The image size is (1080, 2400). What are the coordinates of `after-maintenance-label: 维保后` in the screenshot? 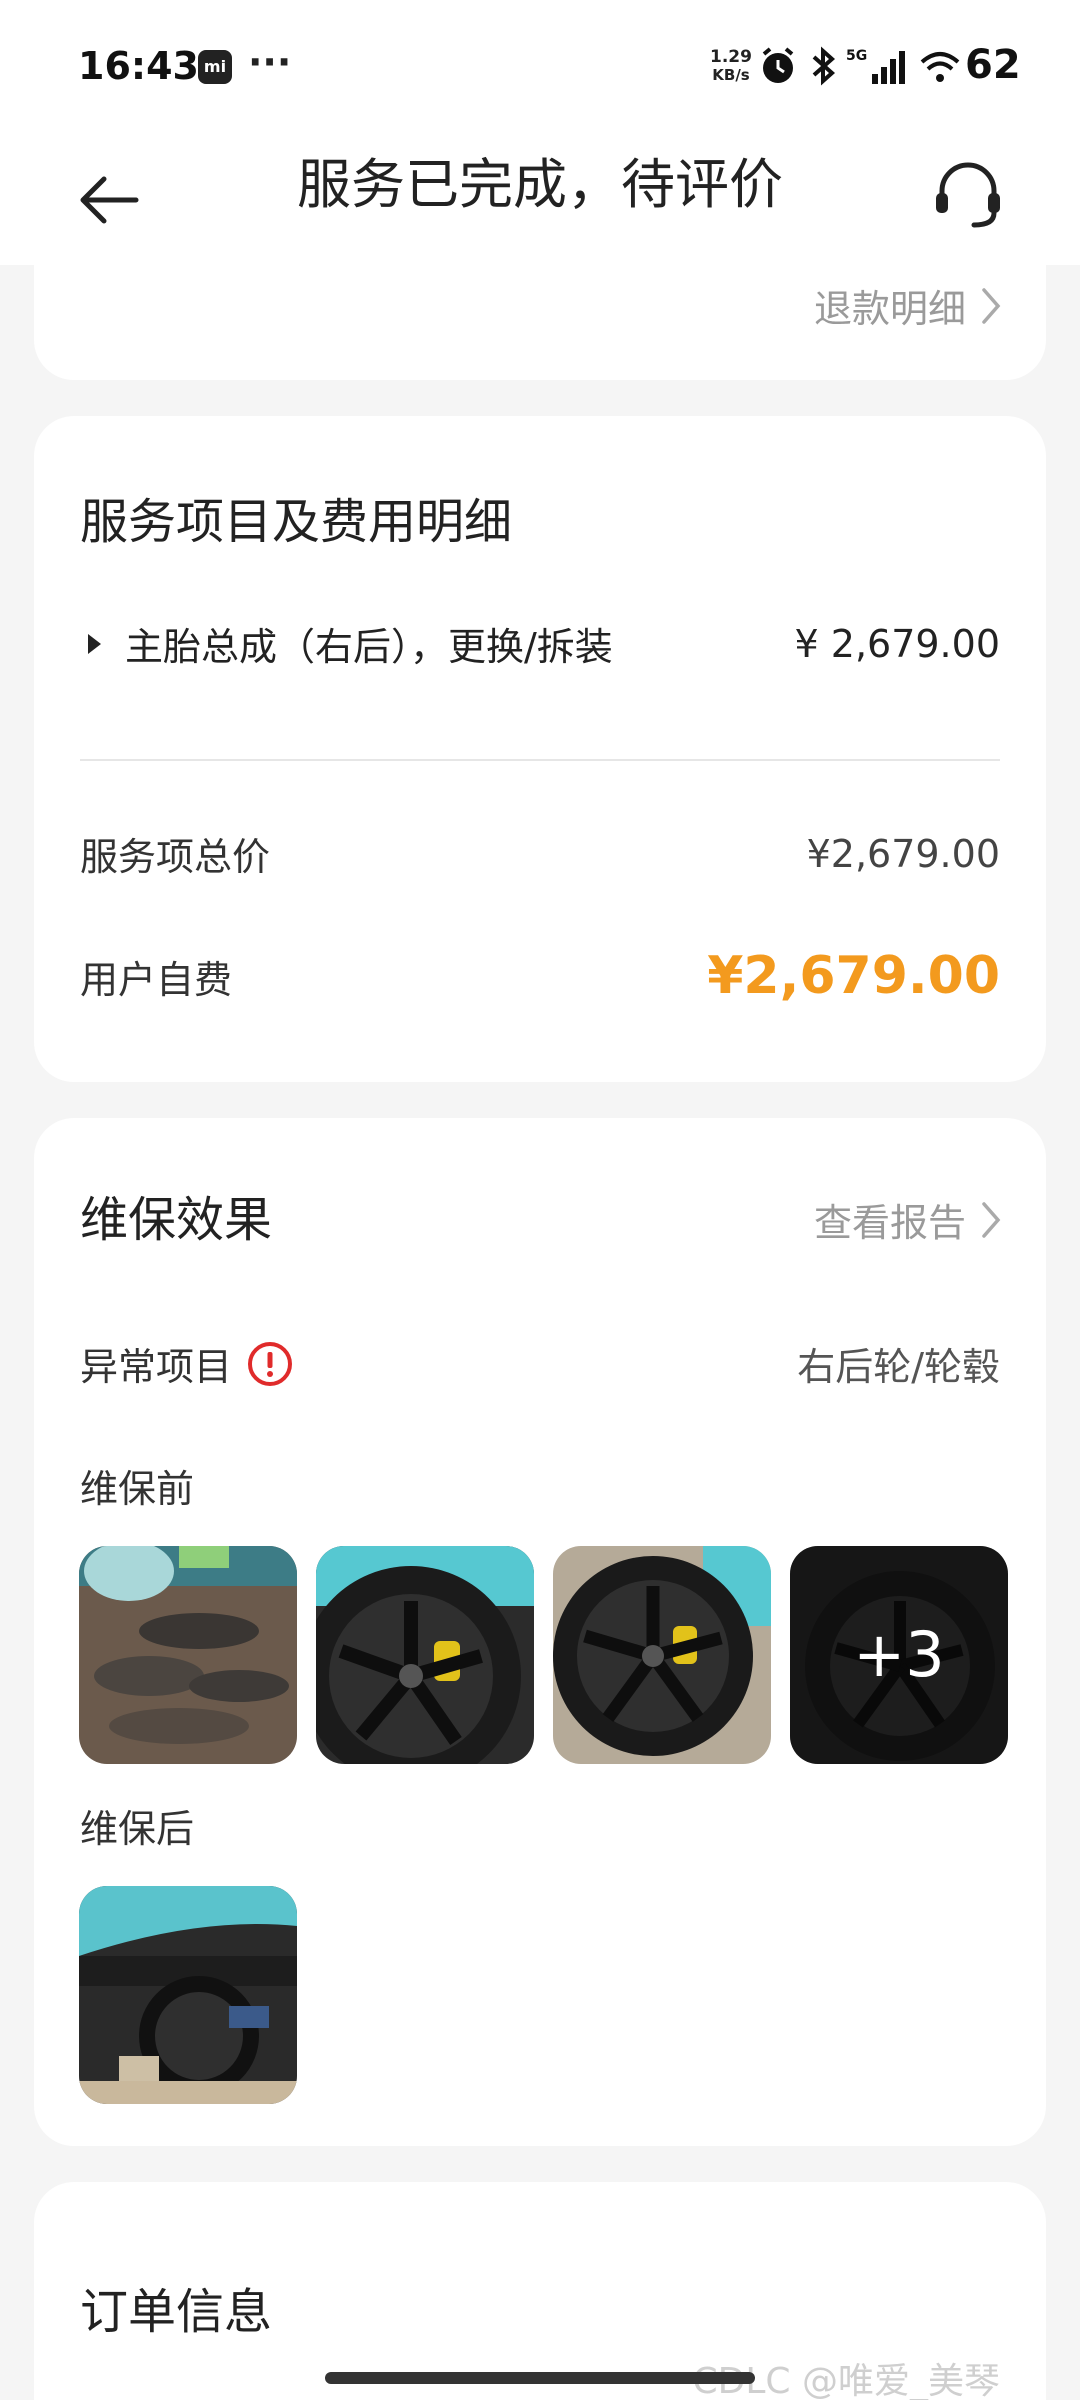 It's located at (137, 1829).